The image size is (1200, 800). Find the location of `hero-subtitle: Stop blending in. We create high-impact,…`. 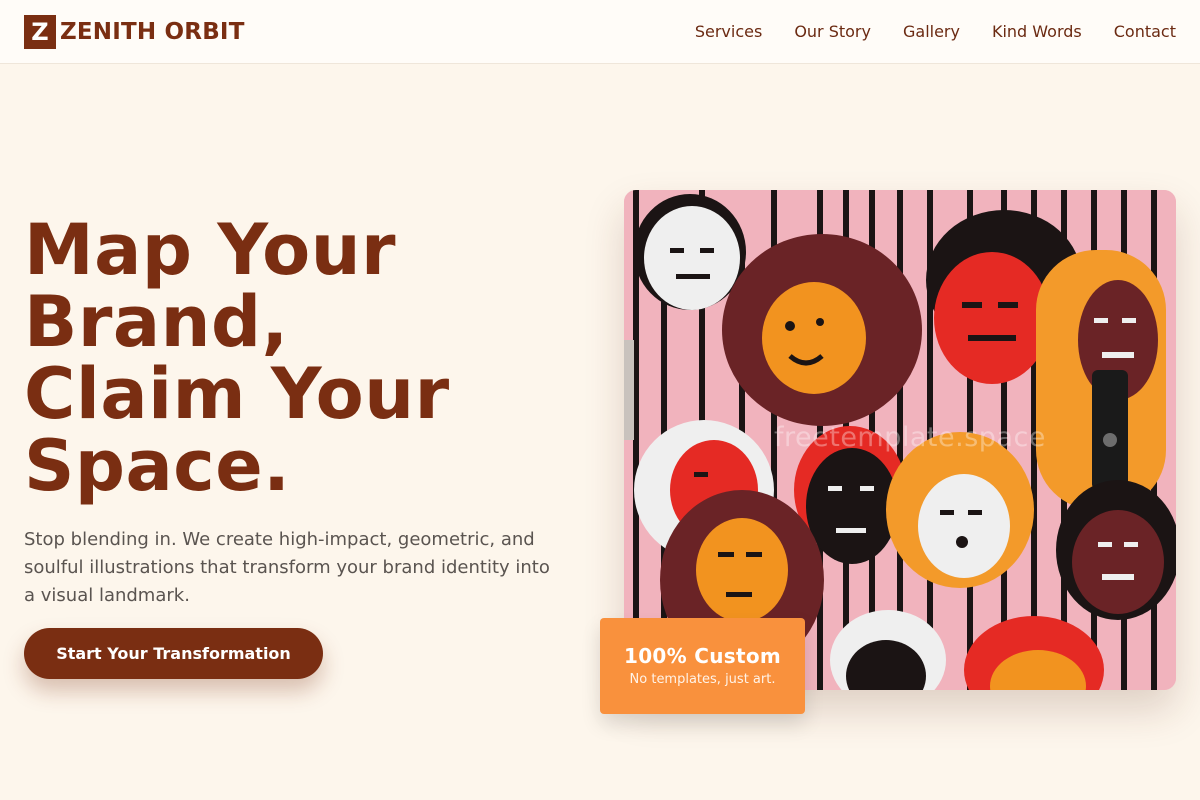

hero-subtitle: Stop blending in. We create high-impact,… is located at coordinates (287, 567).